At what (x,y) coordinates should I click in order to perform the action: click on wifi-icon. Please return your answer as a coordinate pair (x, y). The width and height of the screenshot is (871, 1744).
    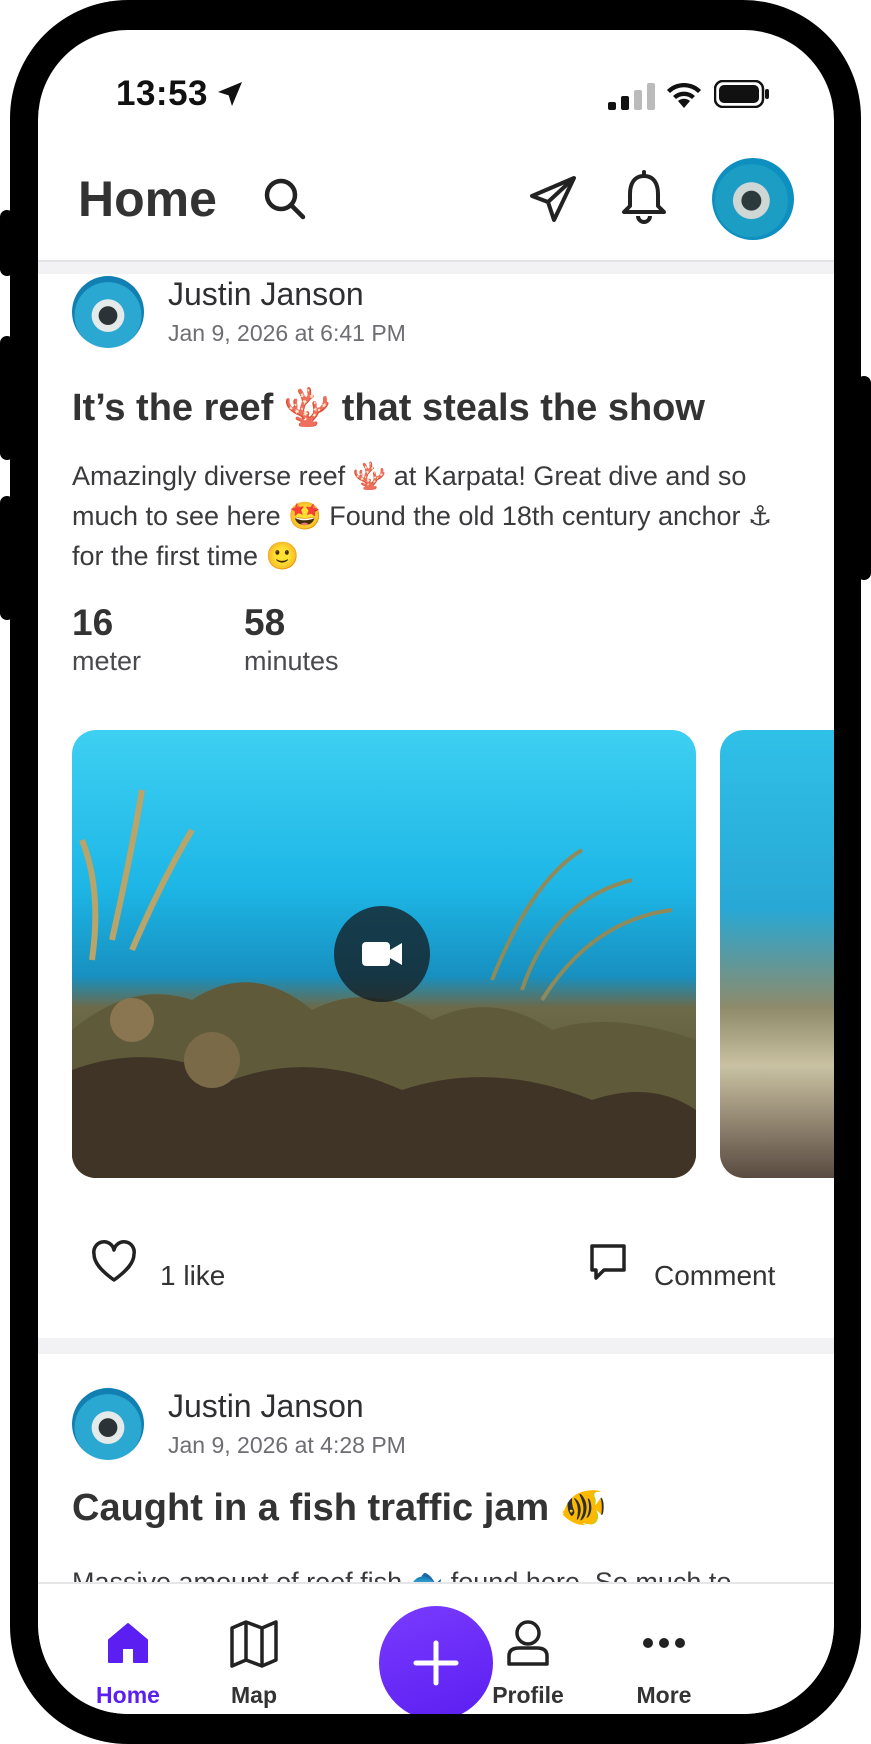
    Looking at the image, I should click on (684, 95).